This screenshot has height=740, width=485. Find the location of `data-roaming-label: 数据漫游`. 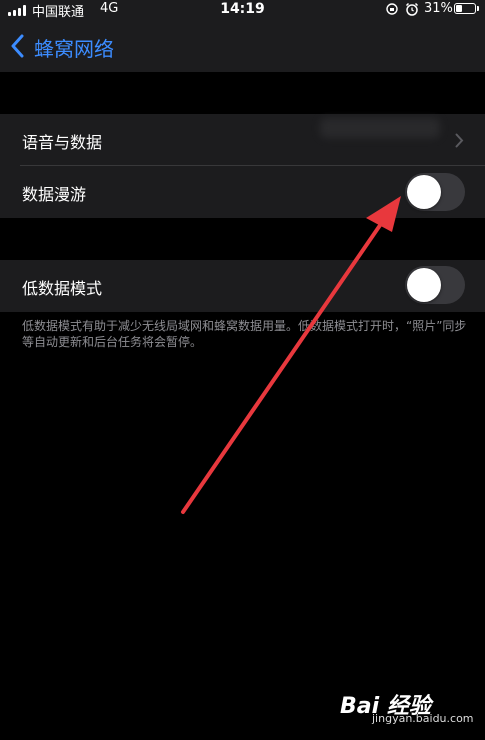

data-roaming-label: 数据漫游 is located at coordinates (54, 194).